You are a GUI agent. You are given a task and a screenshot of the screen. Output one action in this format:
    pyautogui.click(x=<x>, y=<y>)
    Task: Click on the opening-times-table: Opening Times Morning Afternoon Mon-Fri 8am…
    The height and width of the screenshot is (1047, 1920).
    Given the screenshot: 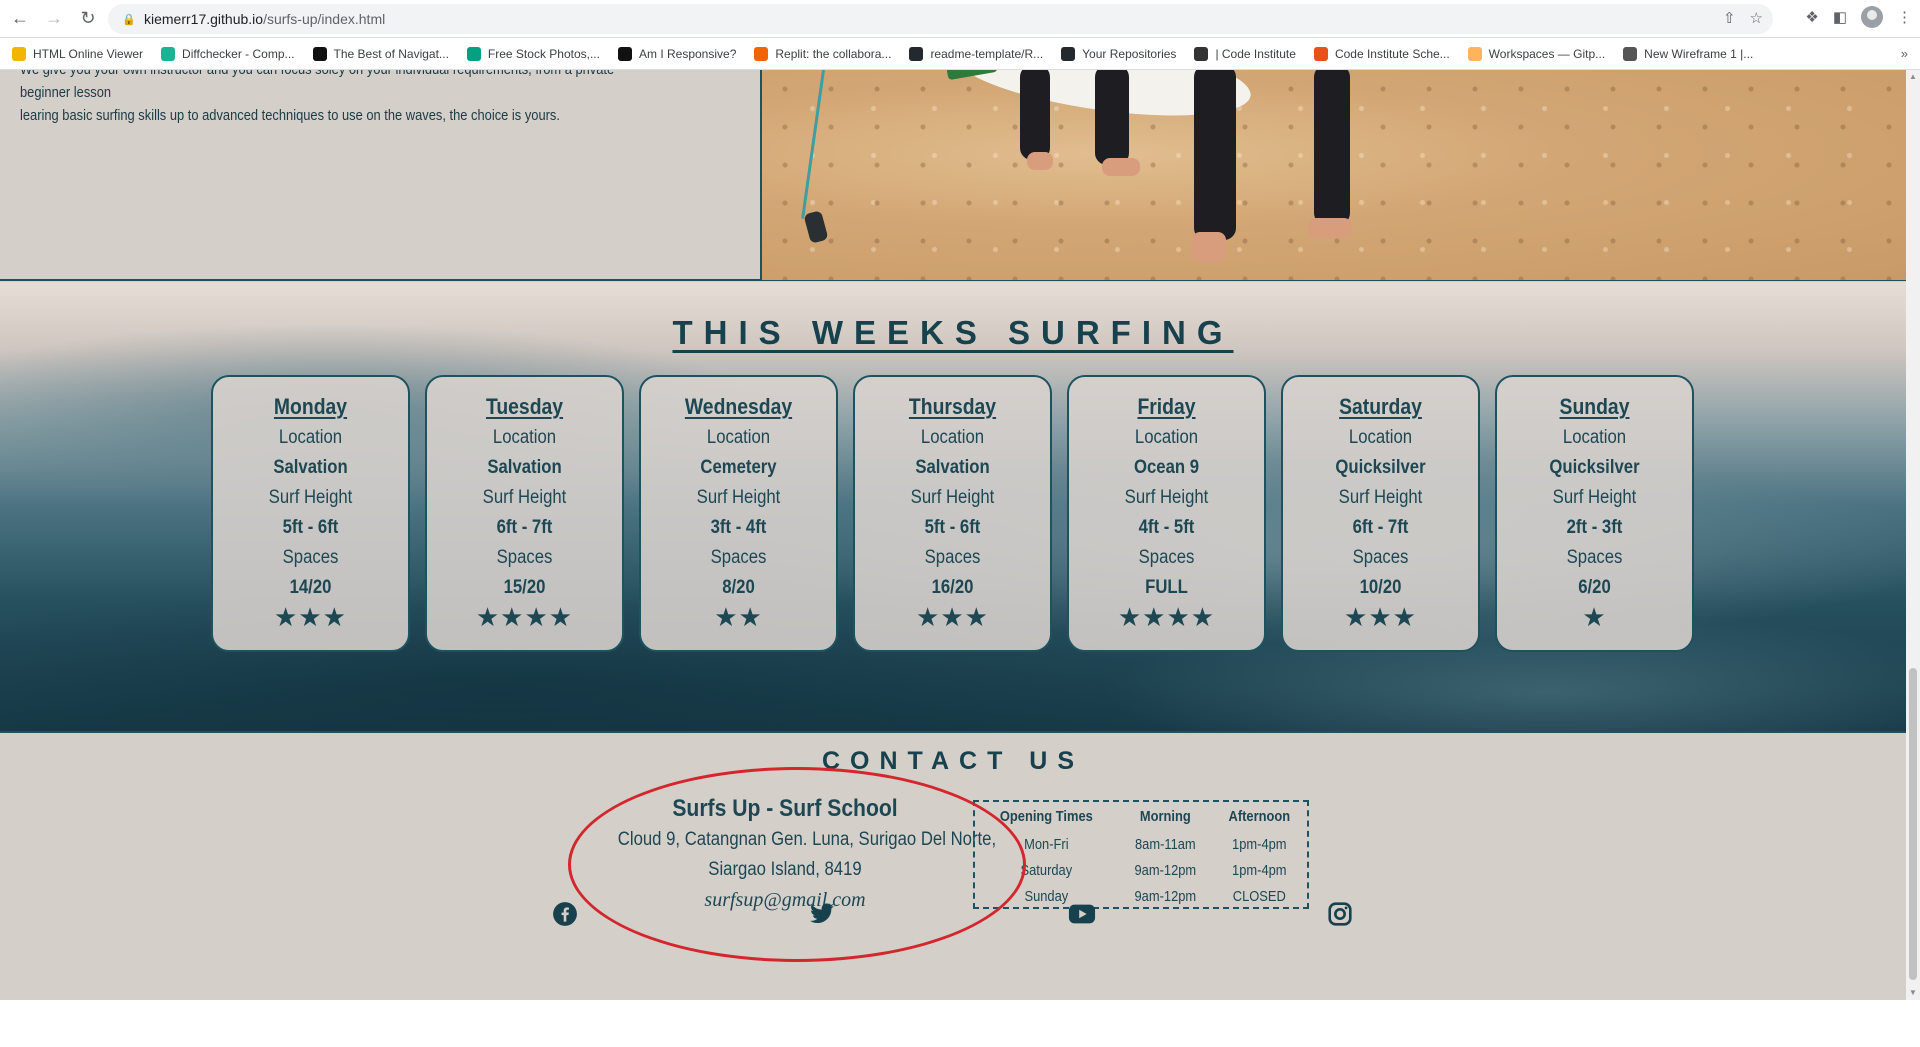 What is the action you would take?
    pyautogui.click(x=1141, y=854)
    